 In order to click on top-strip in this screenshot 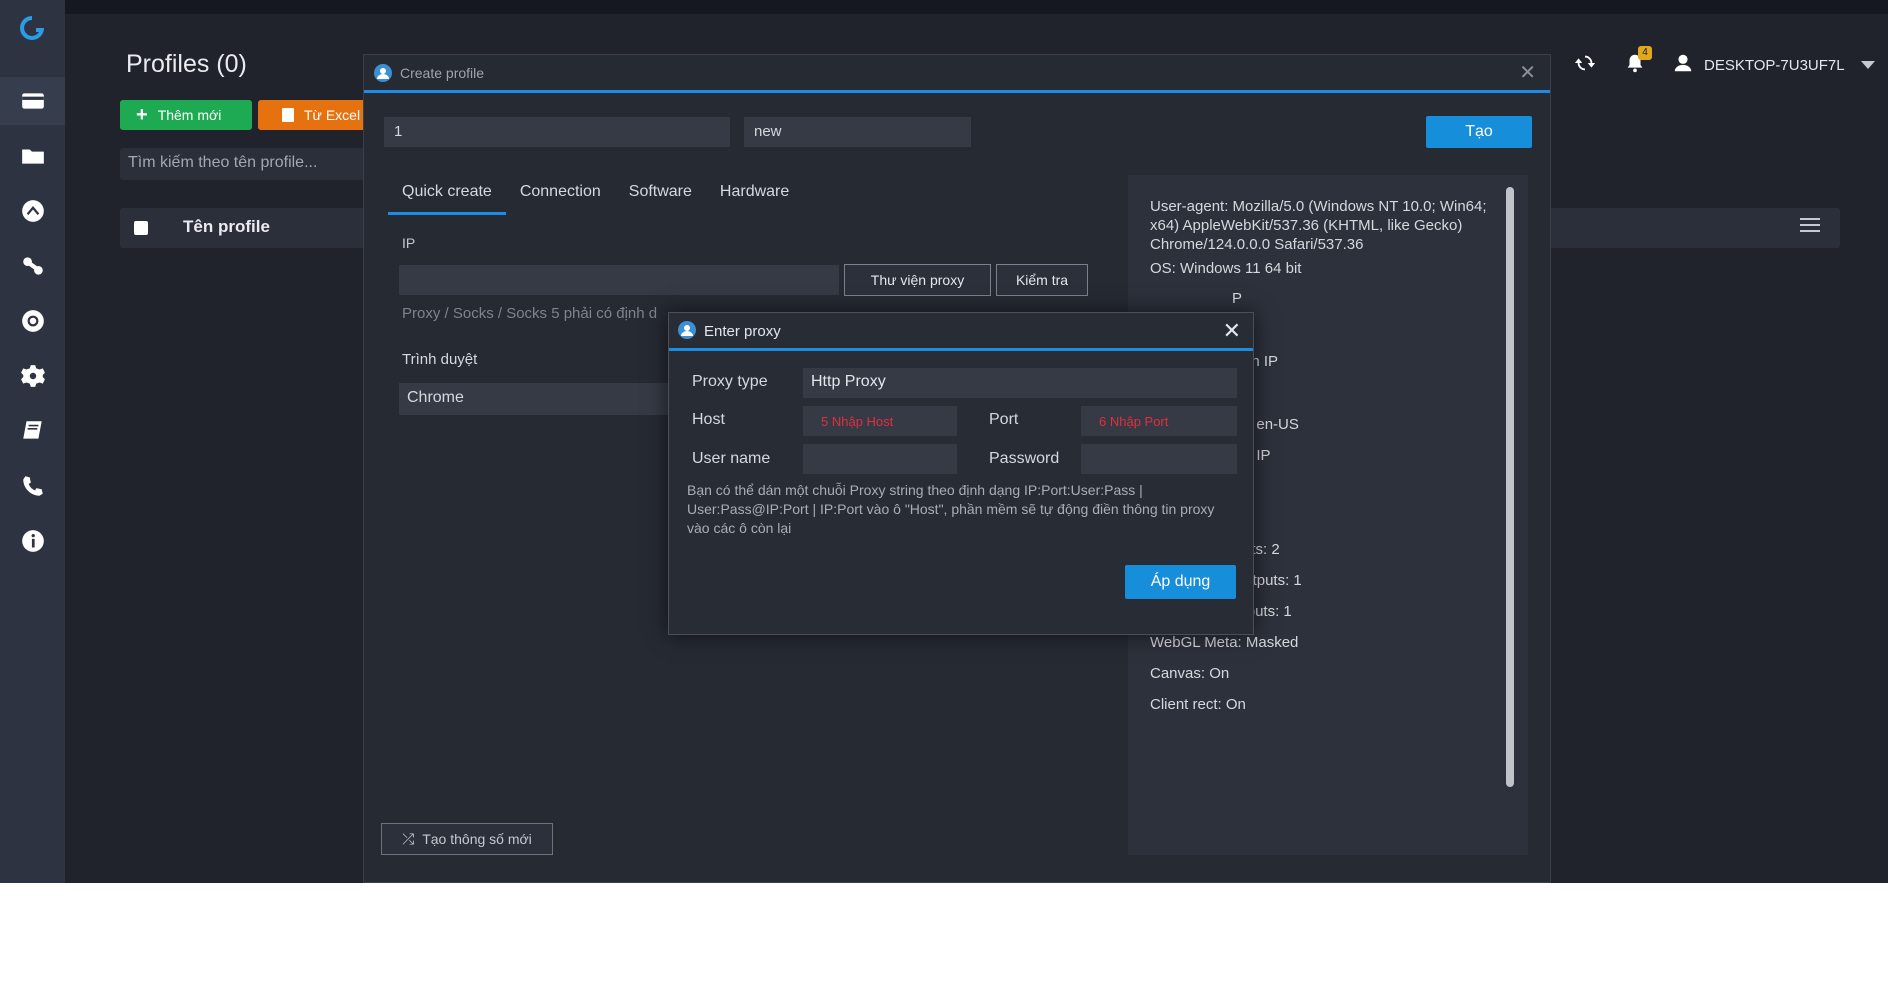, I will do `click(976, 7)`.